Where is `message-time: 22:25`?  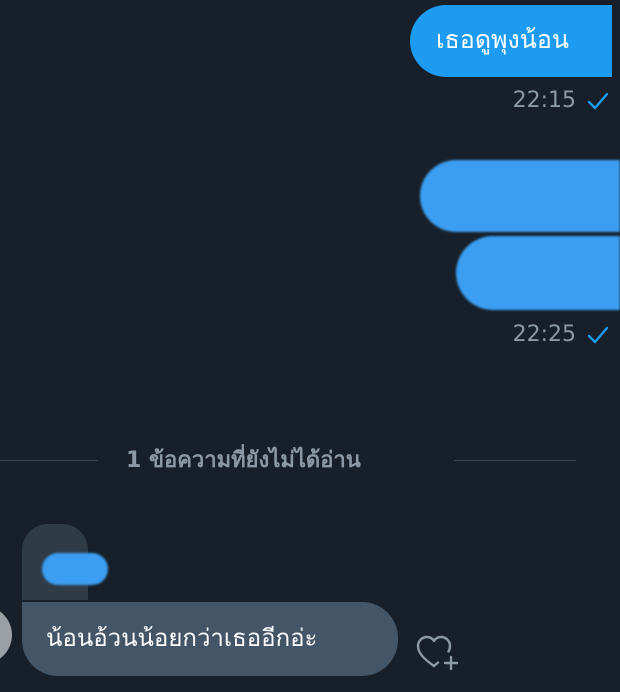
message-time: 22:25 is located at coordinates (544, 334).